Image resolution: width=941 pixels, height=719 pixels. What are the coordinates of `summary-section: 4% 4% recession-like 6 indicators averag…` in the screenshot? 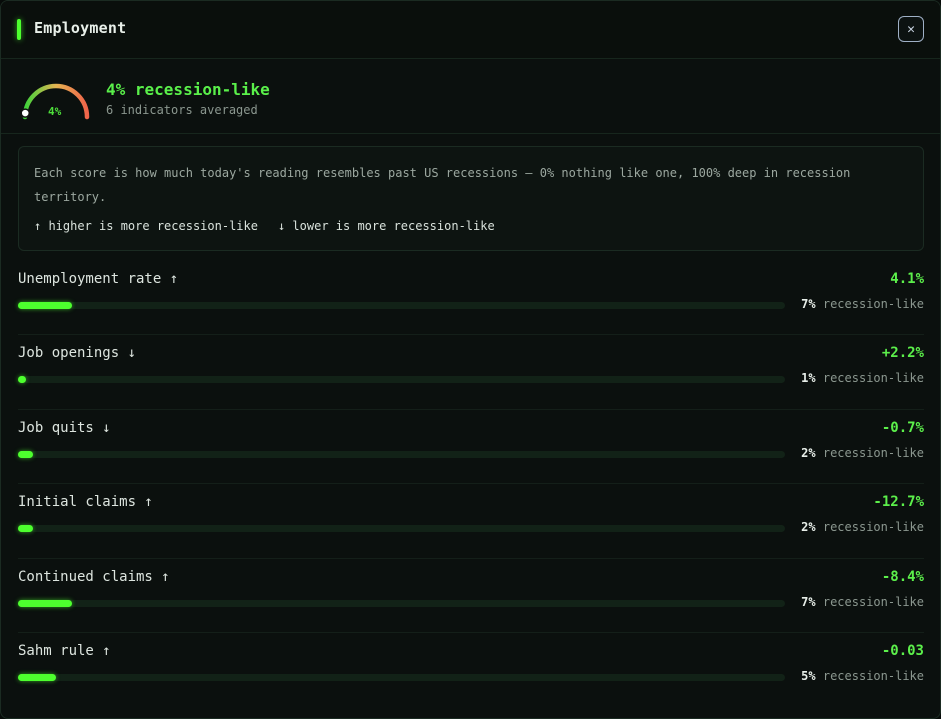 It's located at (470, 96).